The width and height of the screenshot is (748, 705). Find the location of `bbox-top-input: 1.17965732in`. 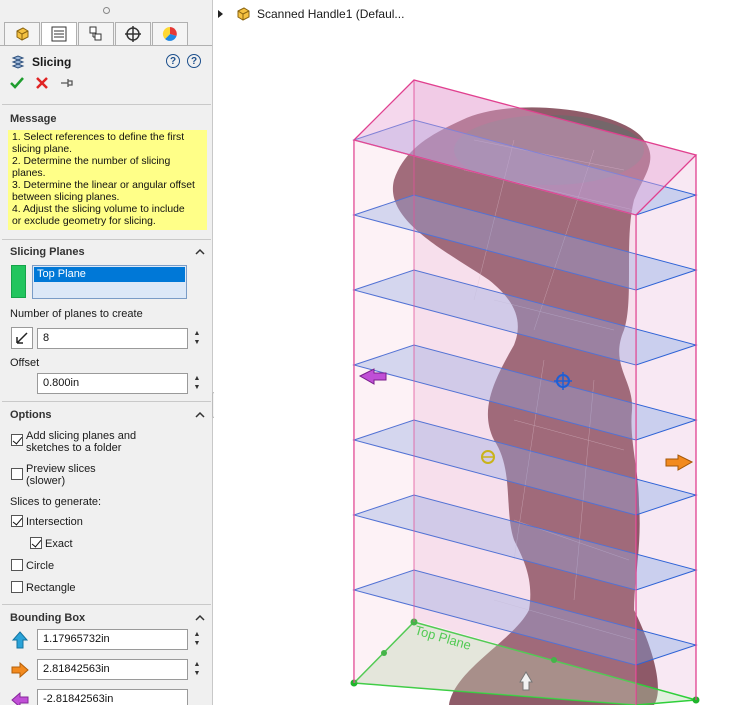

bbox-top-input: 1.17965732in is located at coordinates (112, 639).